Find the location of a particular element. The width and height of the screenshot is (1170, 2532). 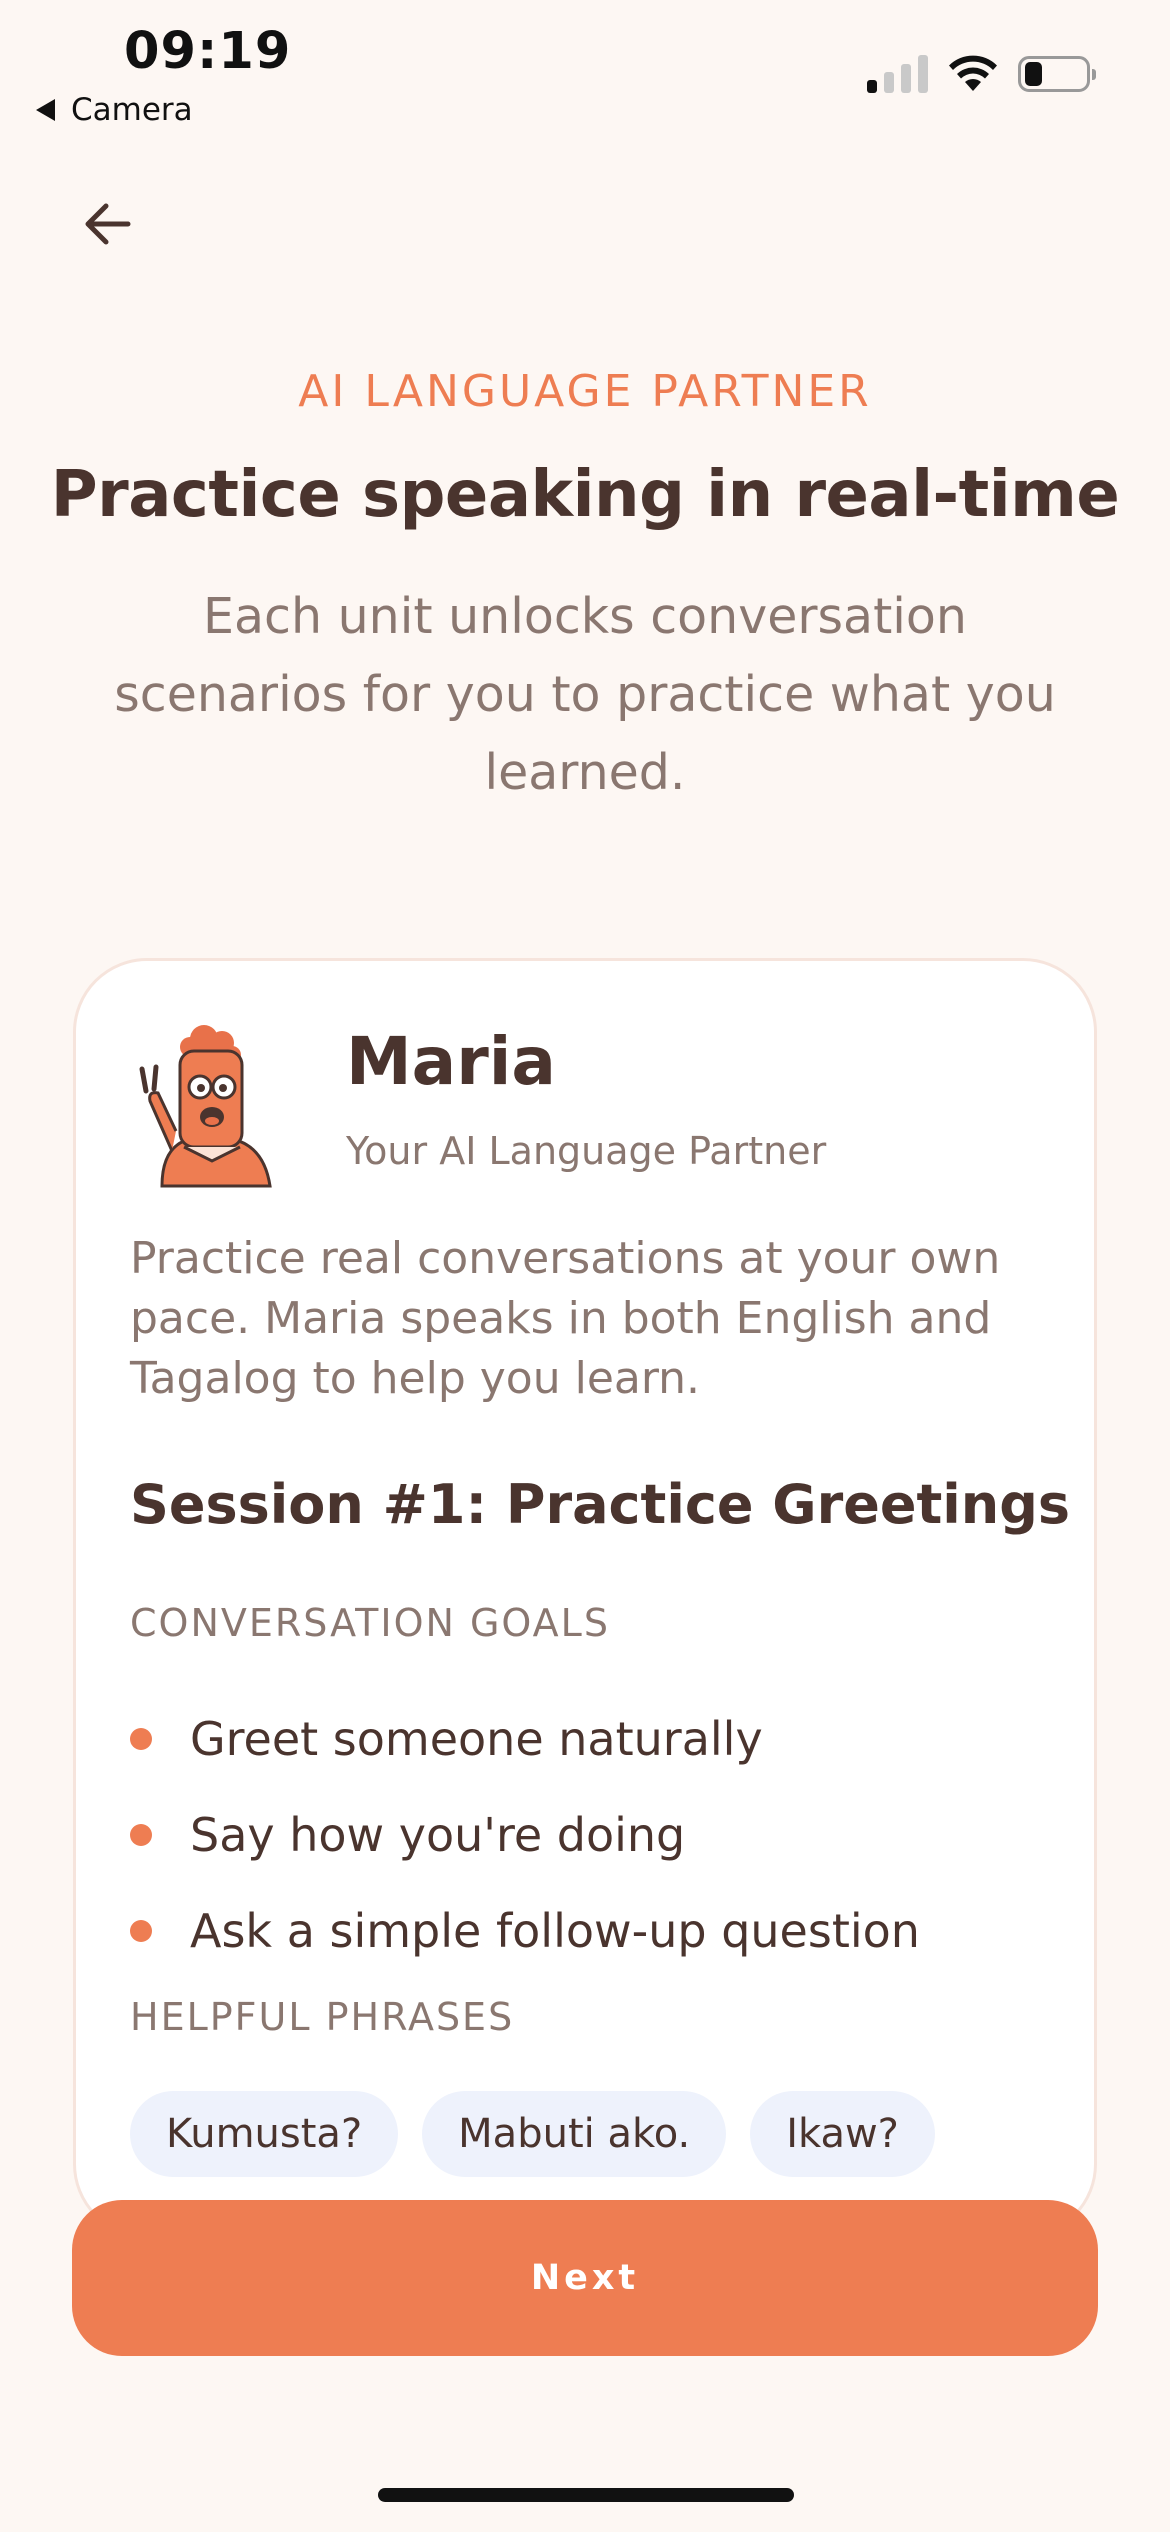

wifi-icon is located at coordinates (973, 73).